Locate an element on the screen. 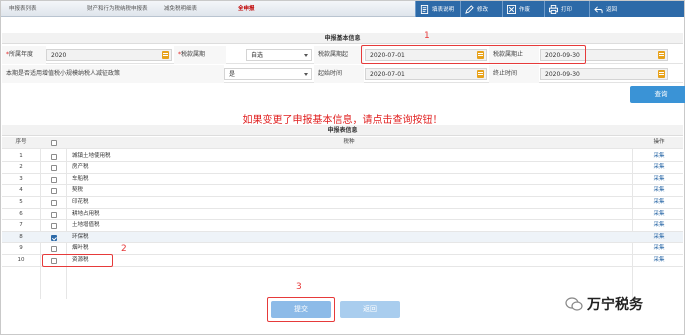 Image resolution: width=685 pixels, height=335 pixels. select-all-cell is located at coordinates (54, 143).